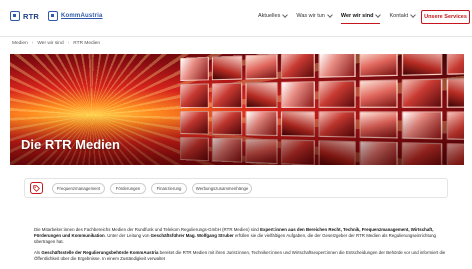 The image size is (472, 269). I want to click on breadcrumb-item-current: RTR Medien, so click(87, 43).